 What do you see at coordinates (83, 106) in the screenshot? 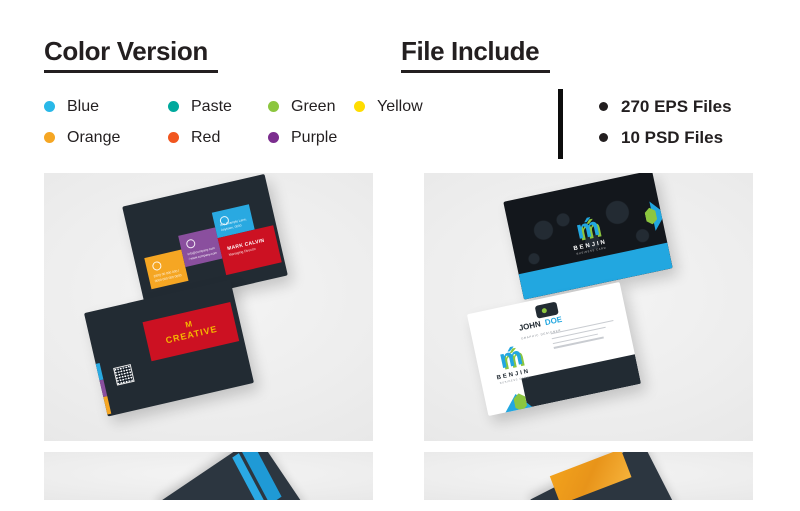
I see `swatch-label: Blue` at bounding box center [83, 106].